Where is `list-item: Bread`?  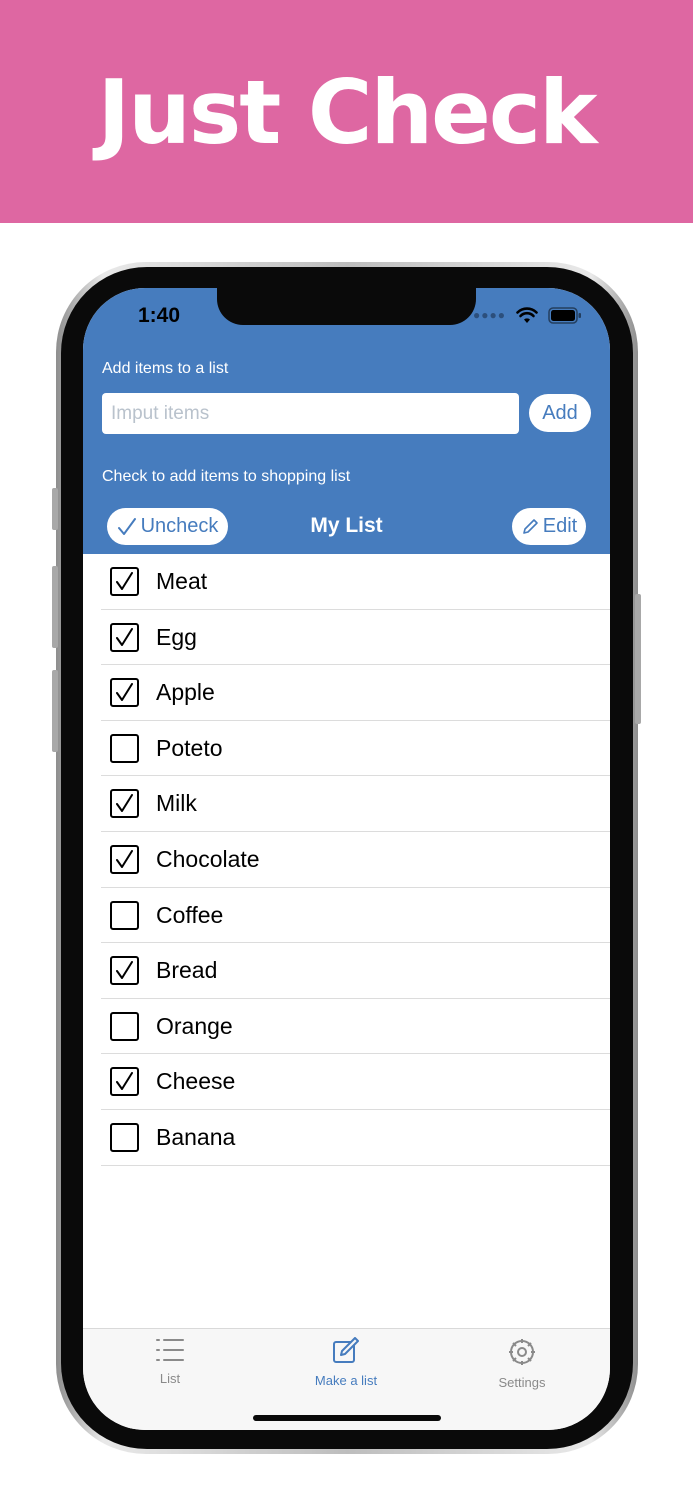
list-item: Bread is located at coordinates (355, 971).